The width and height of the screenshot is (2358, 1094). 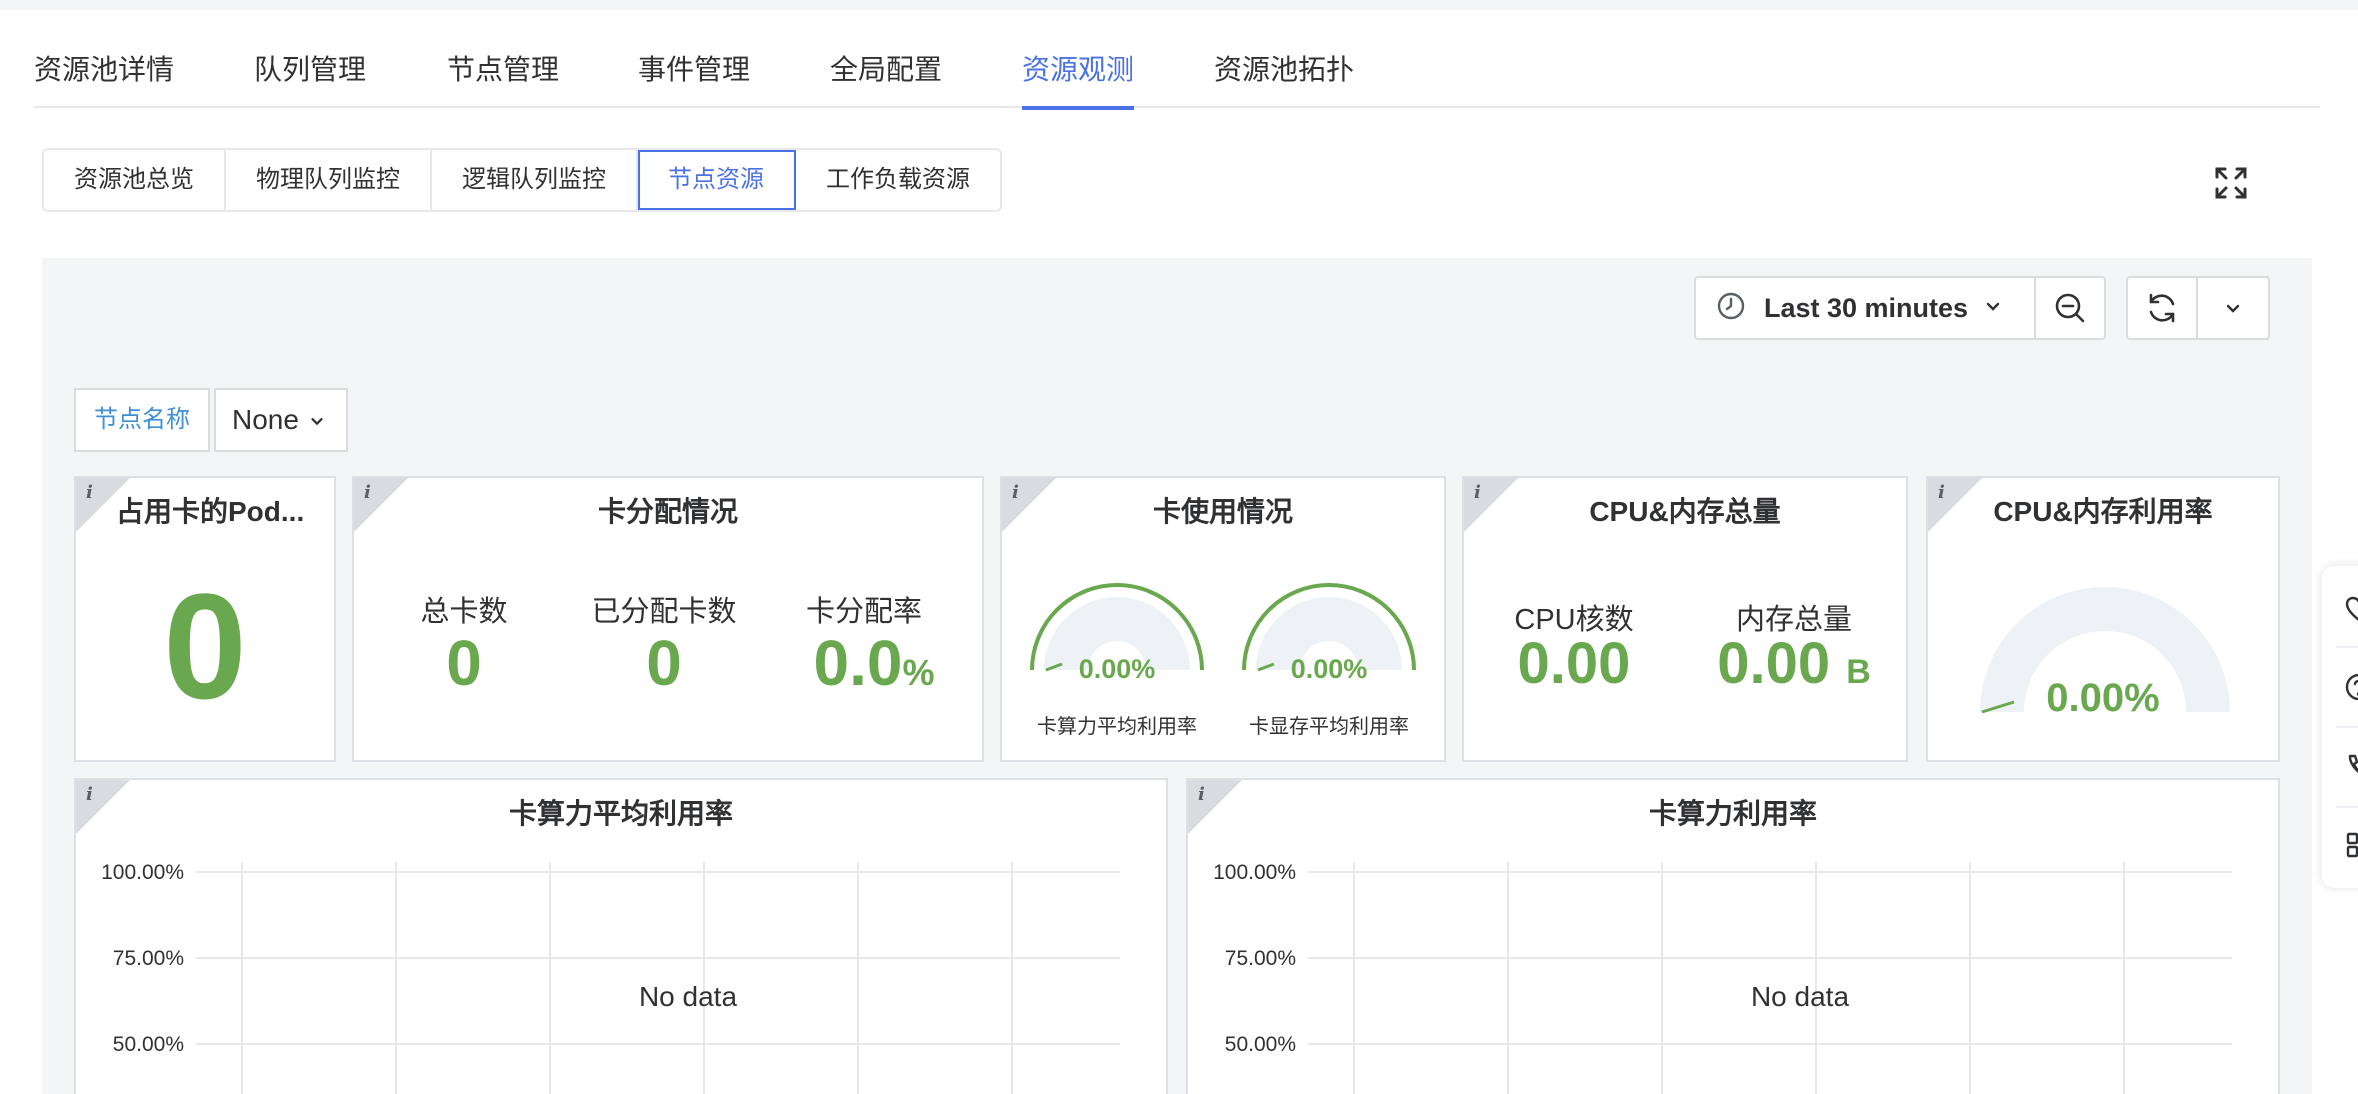 I want to click on panel-title: 卡使用情况, so click(x=1222, y=511).